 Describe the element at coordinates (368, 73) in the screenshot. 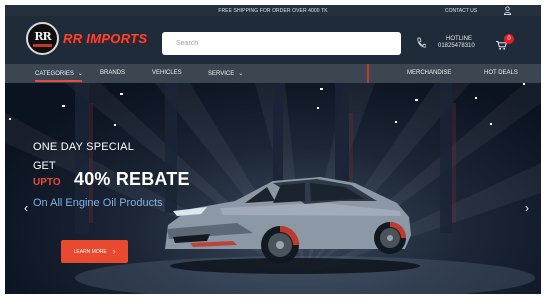

I see `nav-divider` at that location.